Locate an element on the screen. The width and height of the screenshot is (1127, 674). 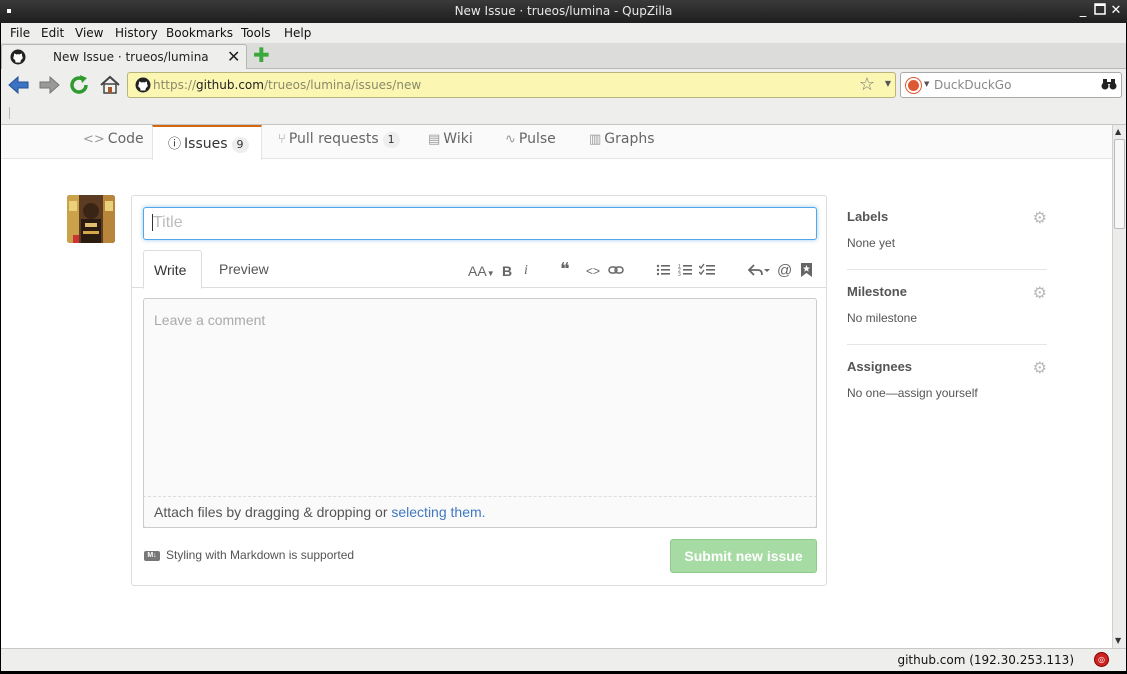
scroll-down-arrow-icon: ▼ is located at coordinates (1118, 640).